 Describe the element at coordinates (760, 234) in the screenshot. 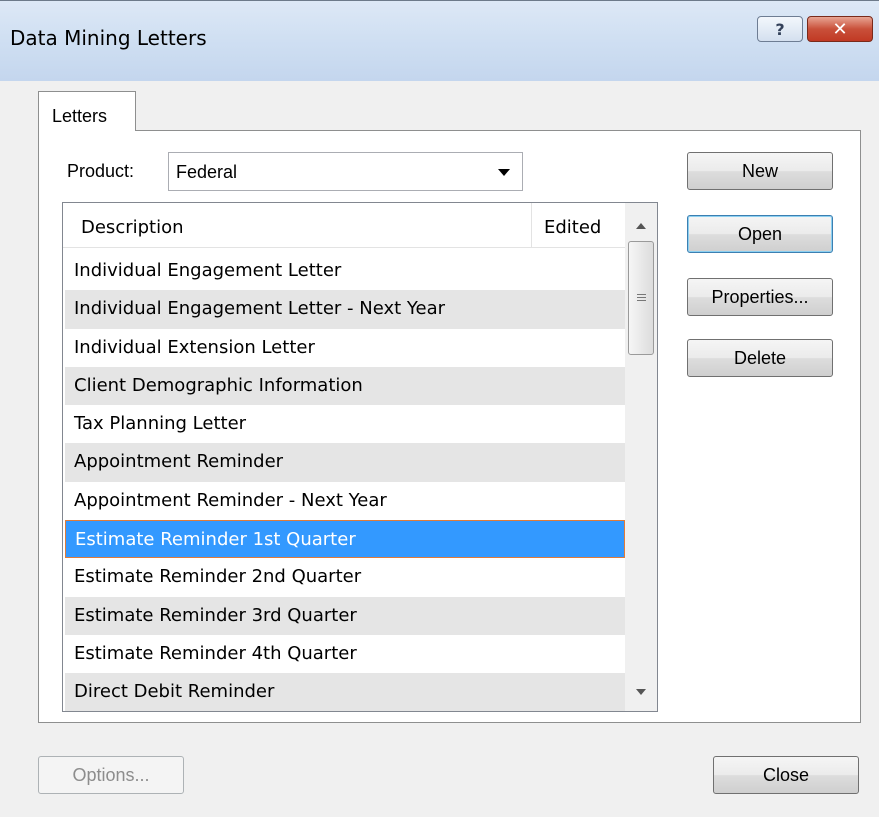

I see `open-button: Open` at that location.